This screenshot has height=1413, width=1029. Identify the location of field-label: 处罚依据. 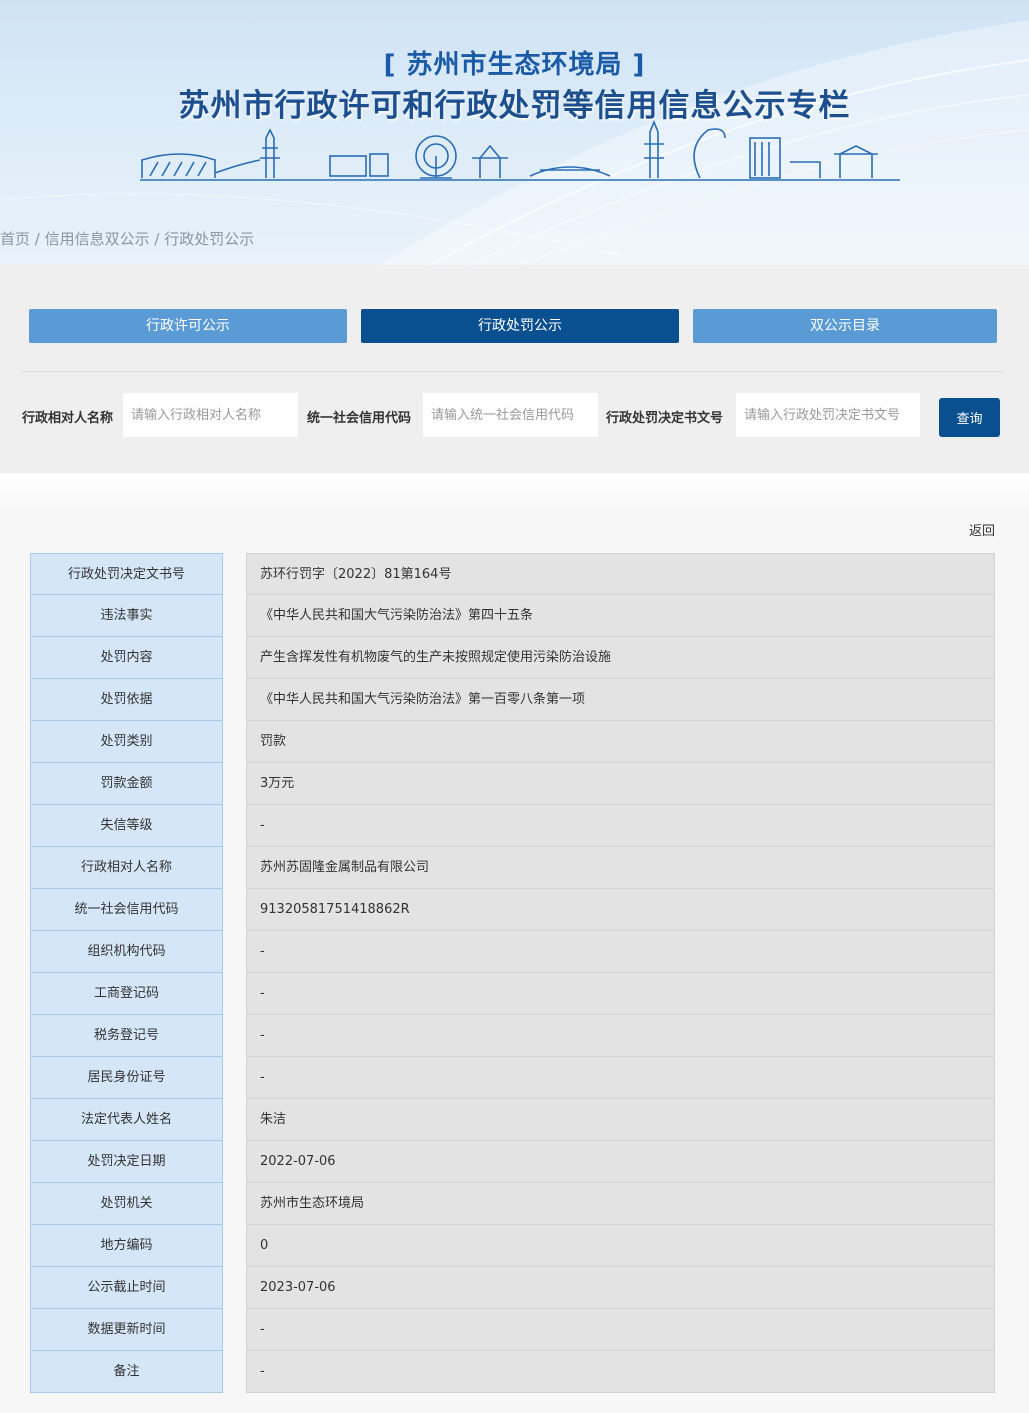
(126, 700).